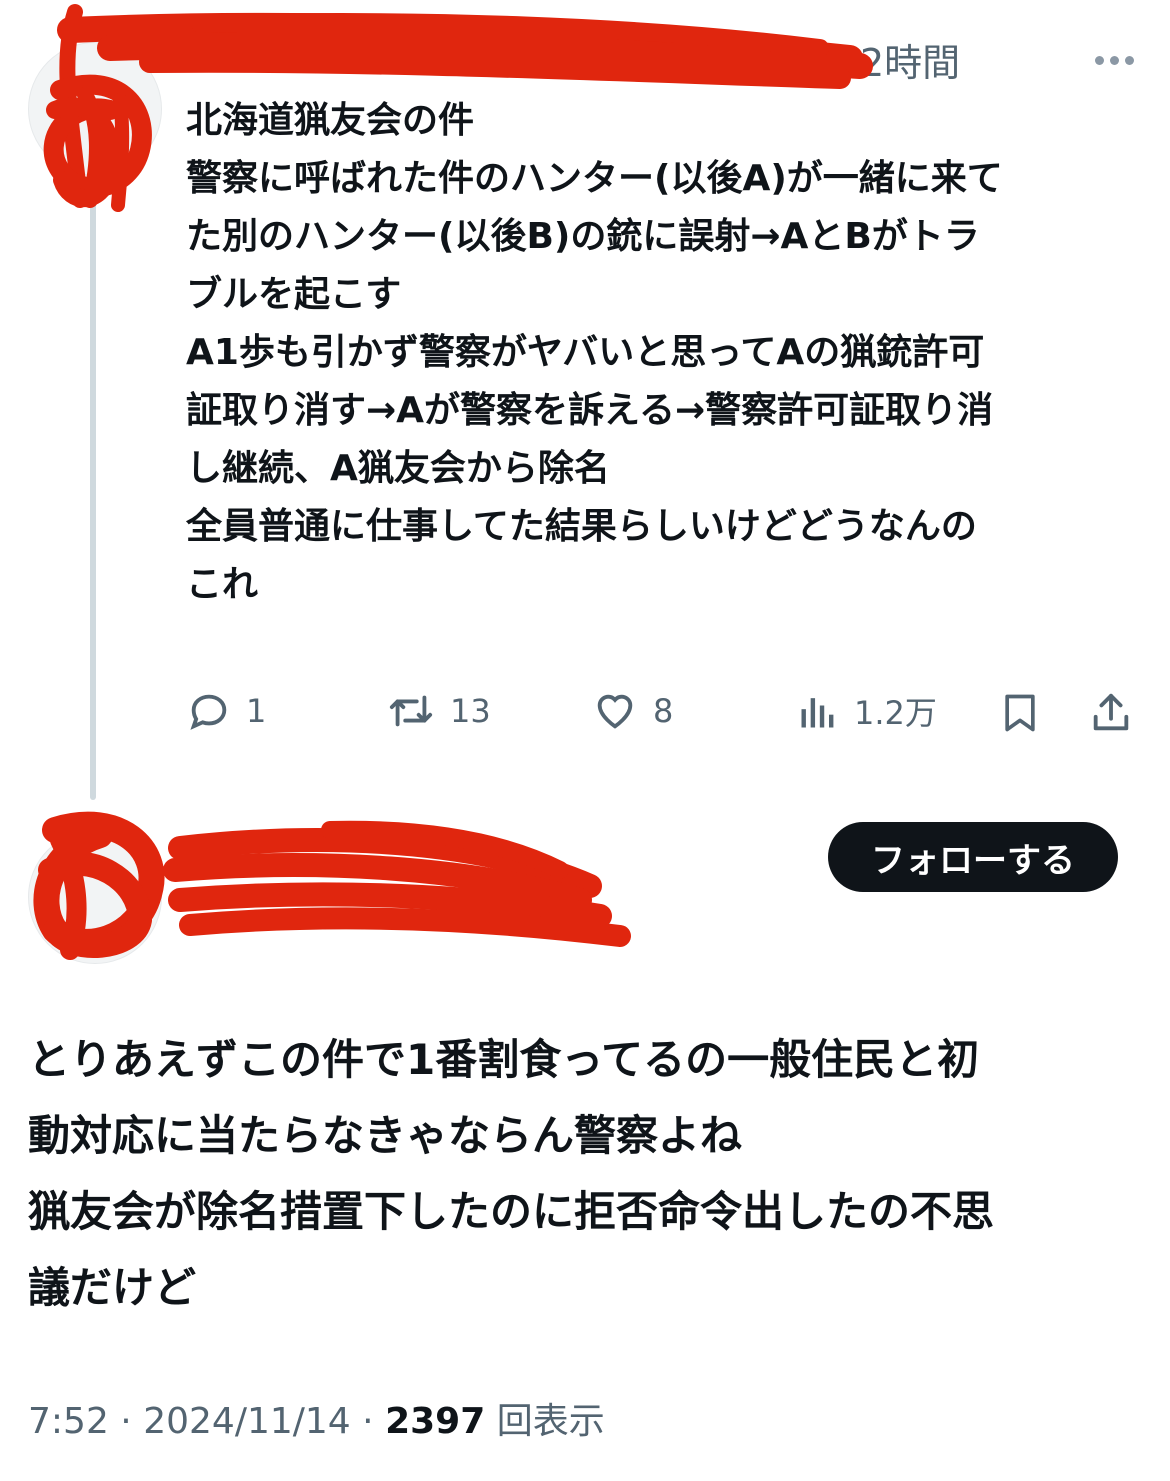 This screenshot has height=1481, width=1170. Describe the element at coordinates (895, 713) in the screenshot. I see `views-count: 1.2万` at that location.